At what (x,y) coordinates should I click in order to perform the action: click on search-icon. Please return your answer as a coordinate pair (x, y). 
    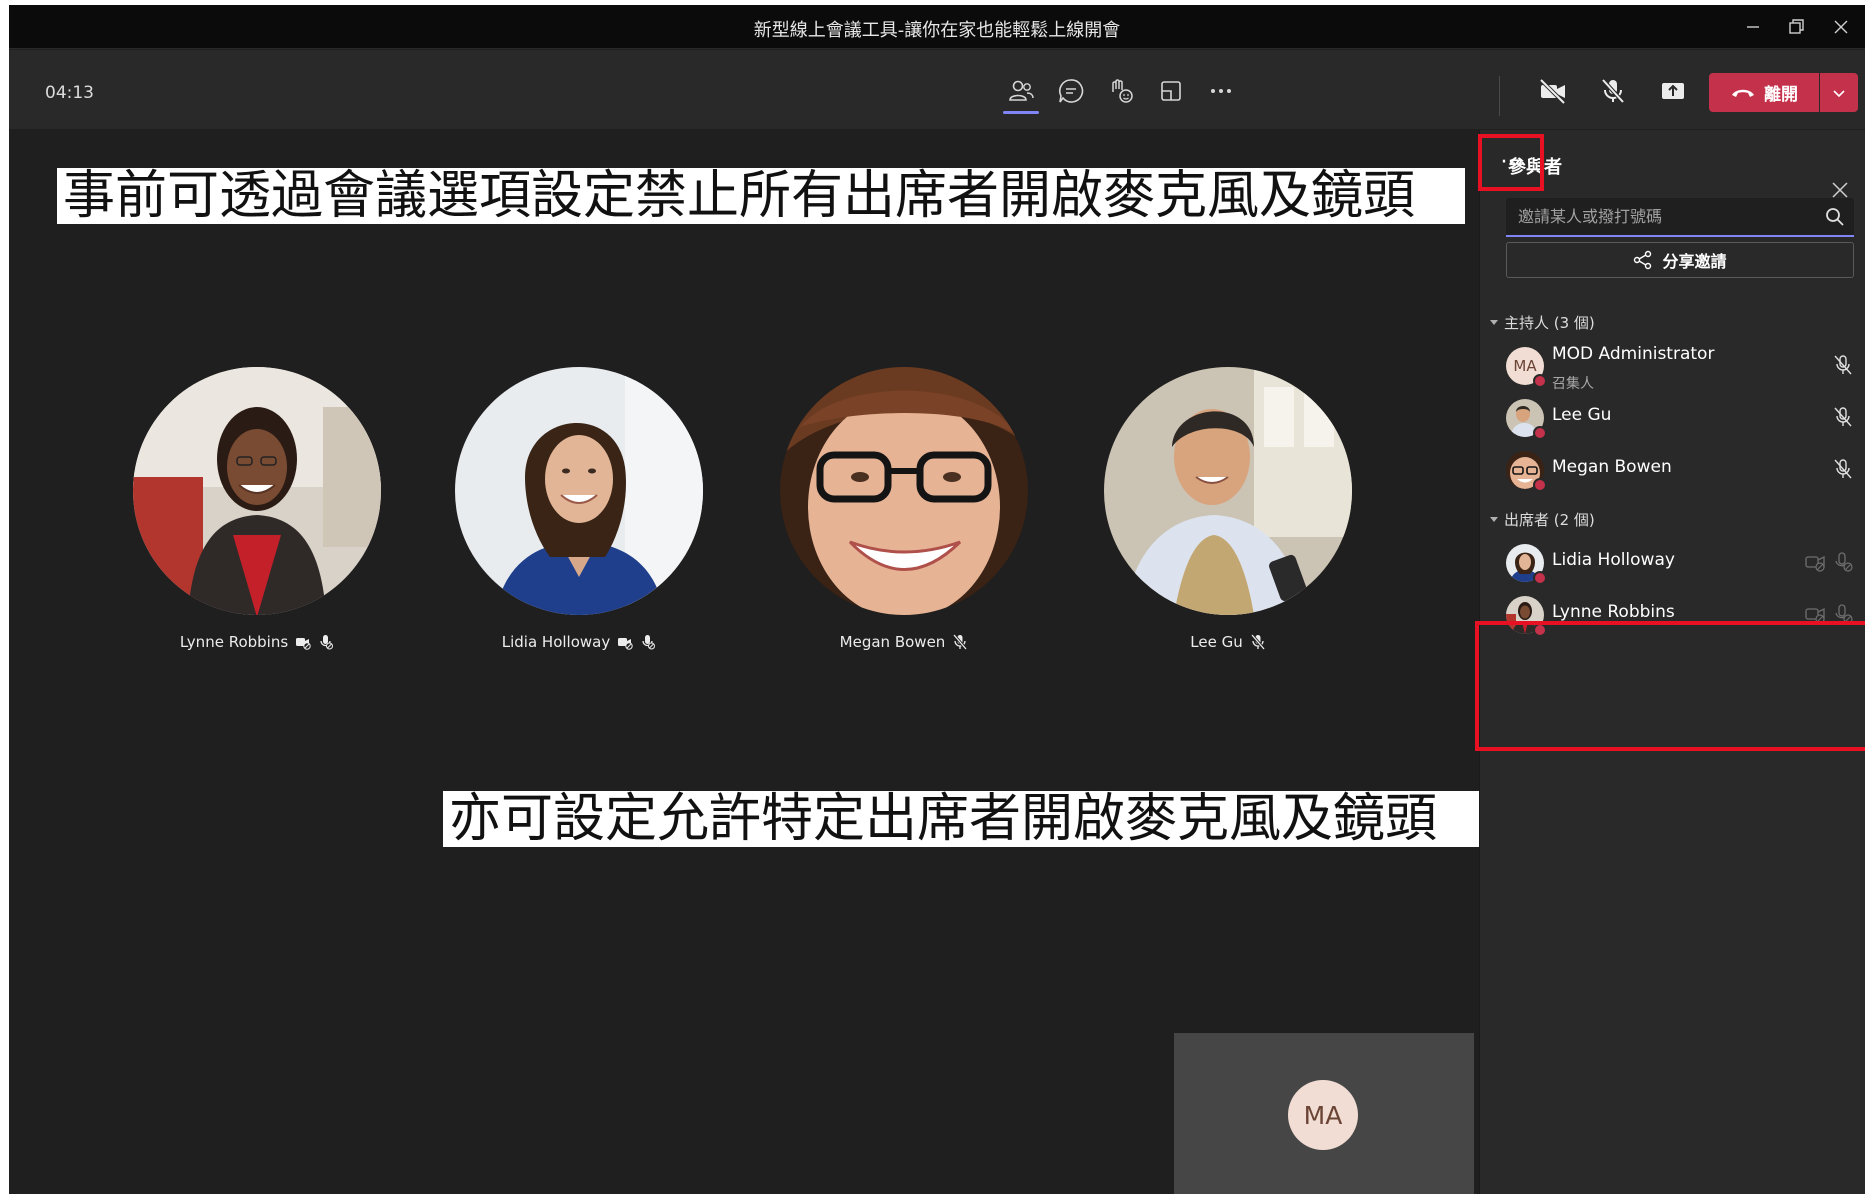
    Looking at the image, I should click on (1835, 217).